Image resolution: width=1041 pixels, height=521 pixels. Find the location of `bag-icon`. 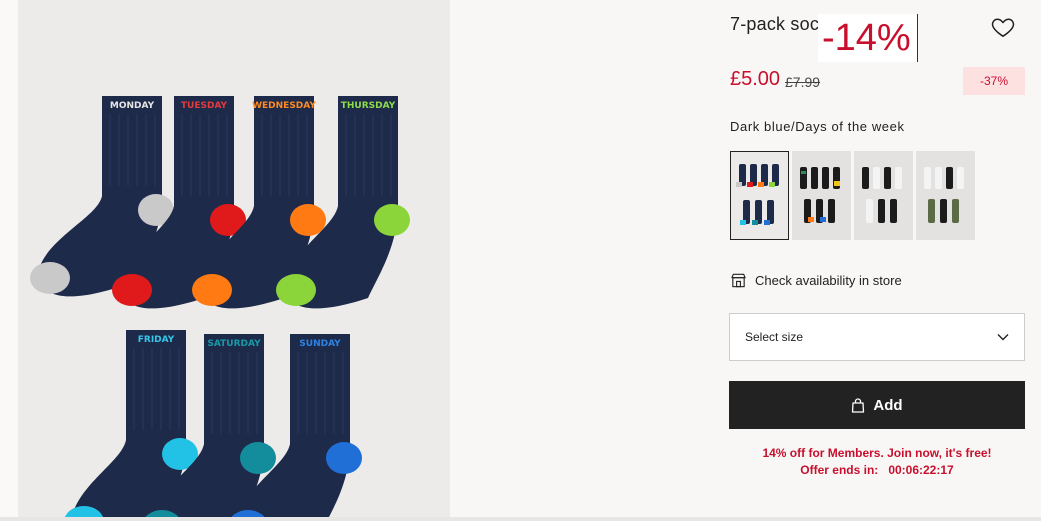

bag-icon is located at coordinates (858, 405).